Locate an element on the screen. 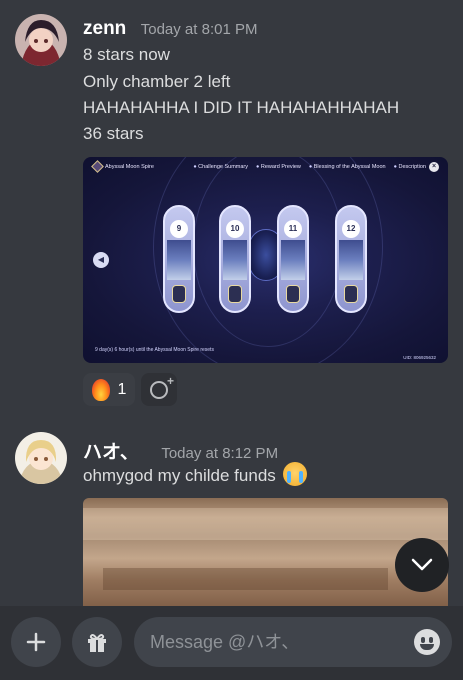  chevron-down-icon is located at coordinates (422, 564).